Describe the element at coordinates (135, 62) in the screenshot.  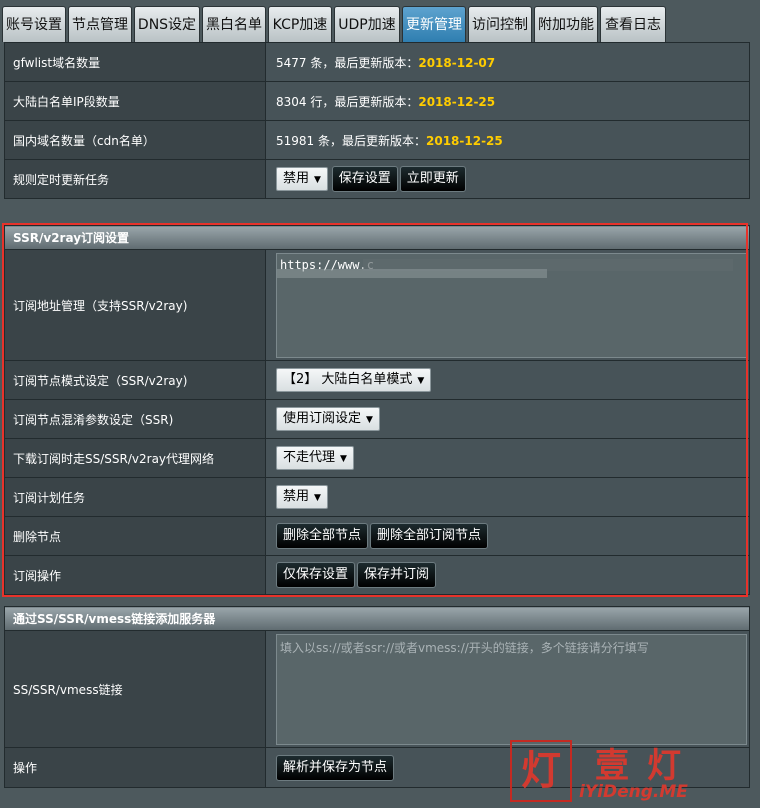
I see `gfwlist-label: gfwlist域名数量` at that location.